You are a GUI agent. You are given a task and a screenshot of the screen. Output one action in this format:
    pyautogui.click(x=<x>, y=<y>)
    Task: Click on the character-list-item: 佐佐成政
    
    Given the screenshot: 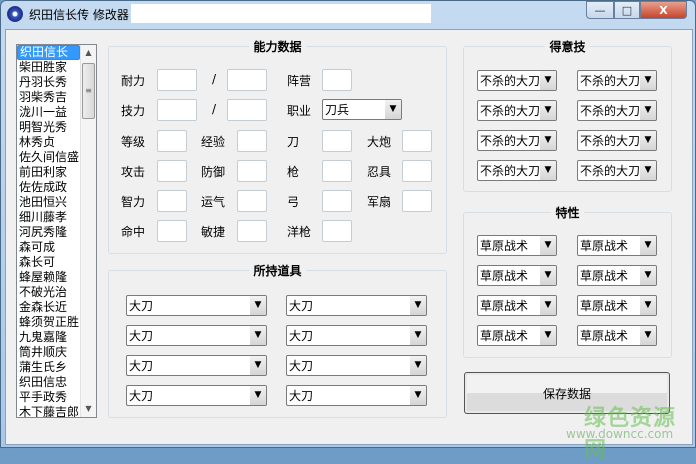 What is the action you would take?
    pyautogui.click(x=48, y=187)
    